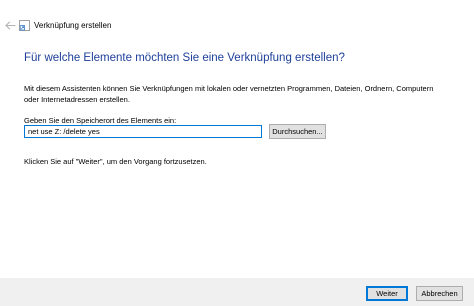 Image resolution: width=474 pixels, height=306 pixels. I want to click on location-input, so click(143, 131).